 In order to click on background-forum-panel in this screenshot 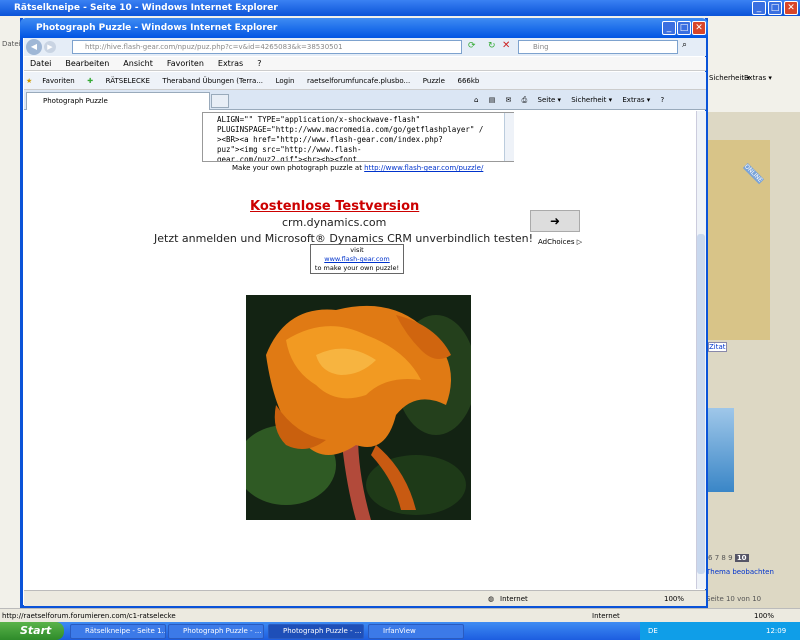, I will do `click(739, 240)`.